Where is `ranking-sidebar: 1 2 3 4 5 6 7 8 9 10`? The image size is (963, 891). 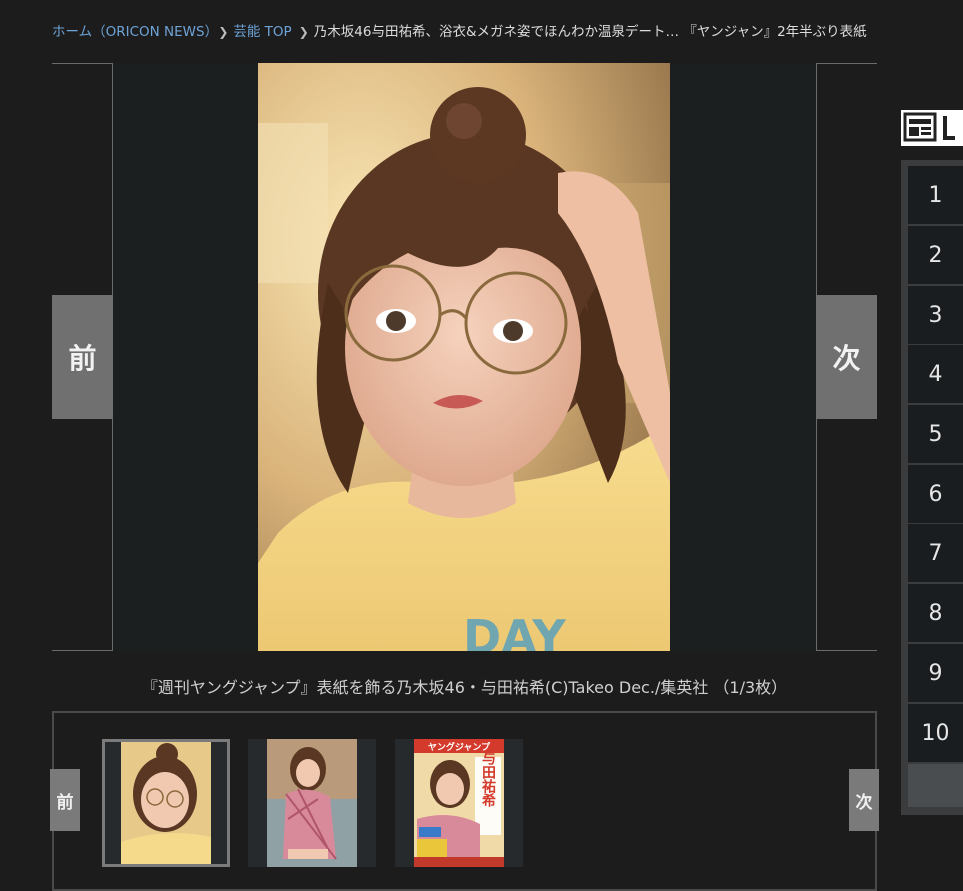
ranking-sidebar: 1 2 3 4 5 6 7 8 9 10 is located at coordinates (932, 439).